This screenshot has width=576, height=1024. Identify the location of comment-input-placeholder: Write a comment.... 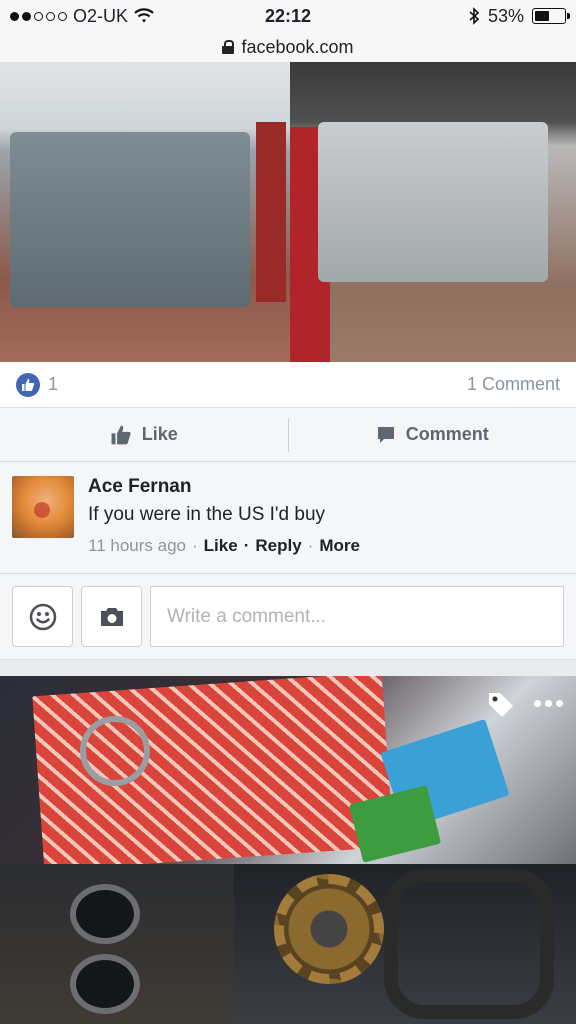
(247, 616).